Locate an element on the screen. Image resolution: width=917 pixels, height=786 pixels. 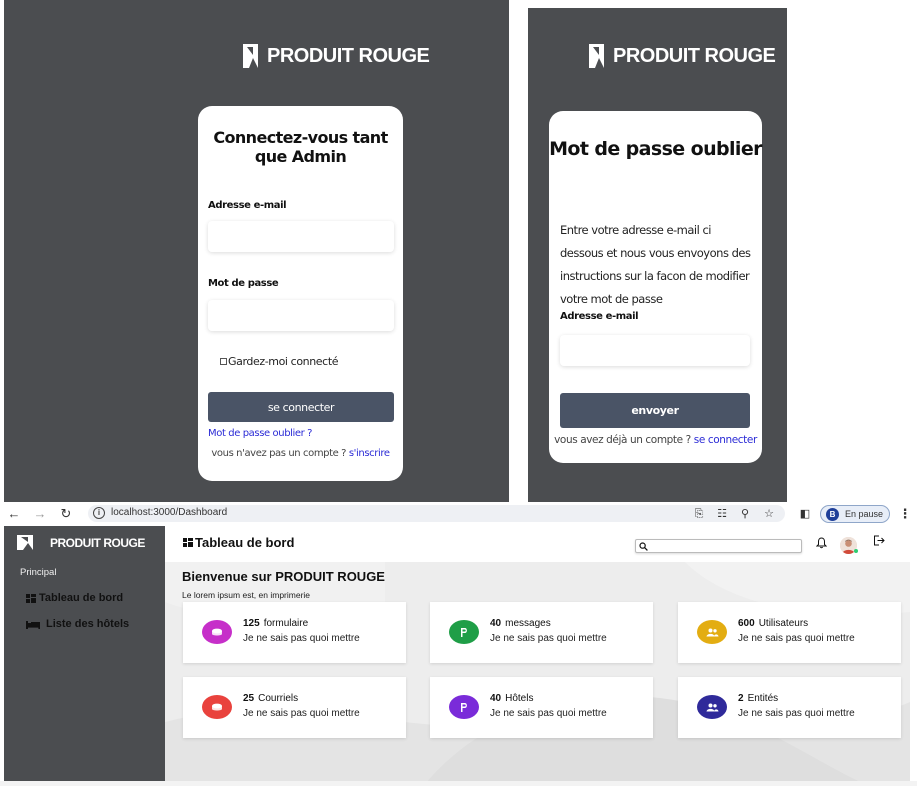
forgot-password-link: Mot de passe oublier ? is located at coordinates (260, 433).